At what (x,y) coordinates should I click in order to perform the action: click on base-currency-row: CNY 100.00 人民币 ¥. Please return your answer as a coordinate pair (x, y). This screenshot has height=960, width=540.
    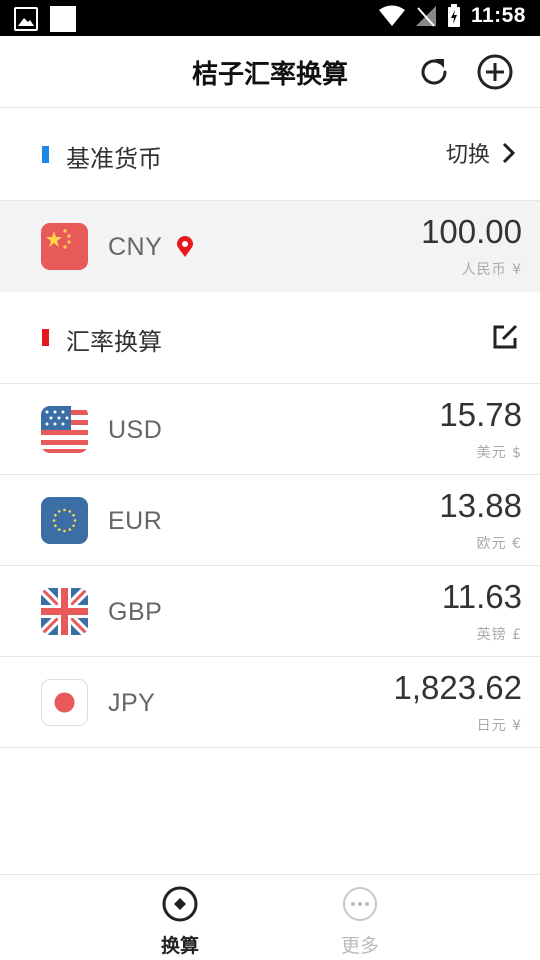
    Looking at the image, I should click on (270, 246).